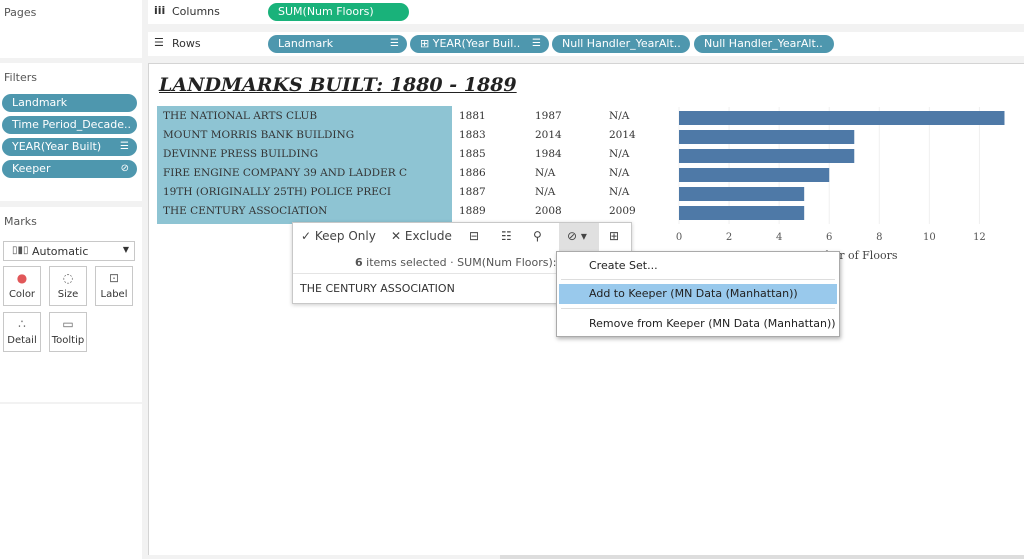 This screenshot has height=559, width=1024. Describe the element at coordinates (489, 135) in the screenshot. I see `year-cell: 1883` at that location.